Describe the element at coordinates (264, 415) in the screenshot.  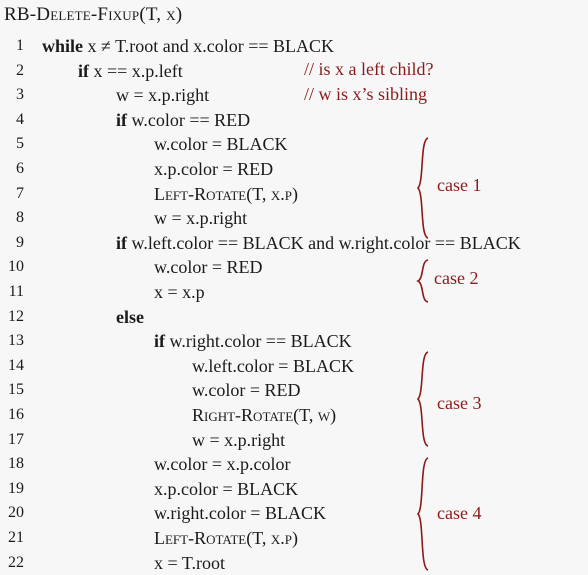
I see `code-text: Right-Rotate(T, w)` at that location.